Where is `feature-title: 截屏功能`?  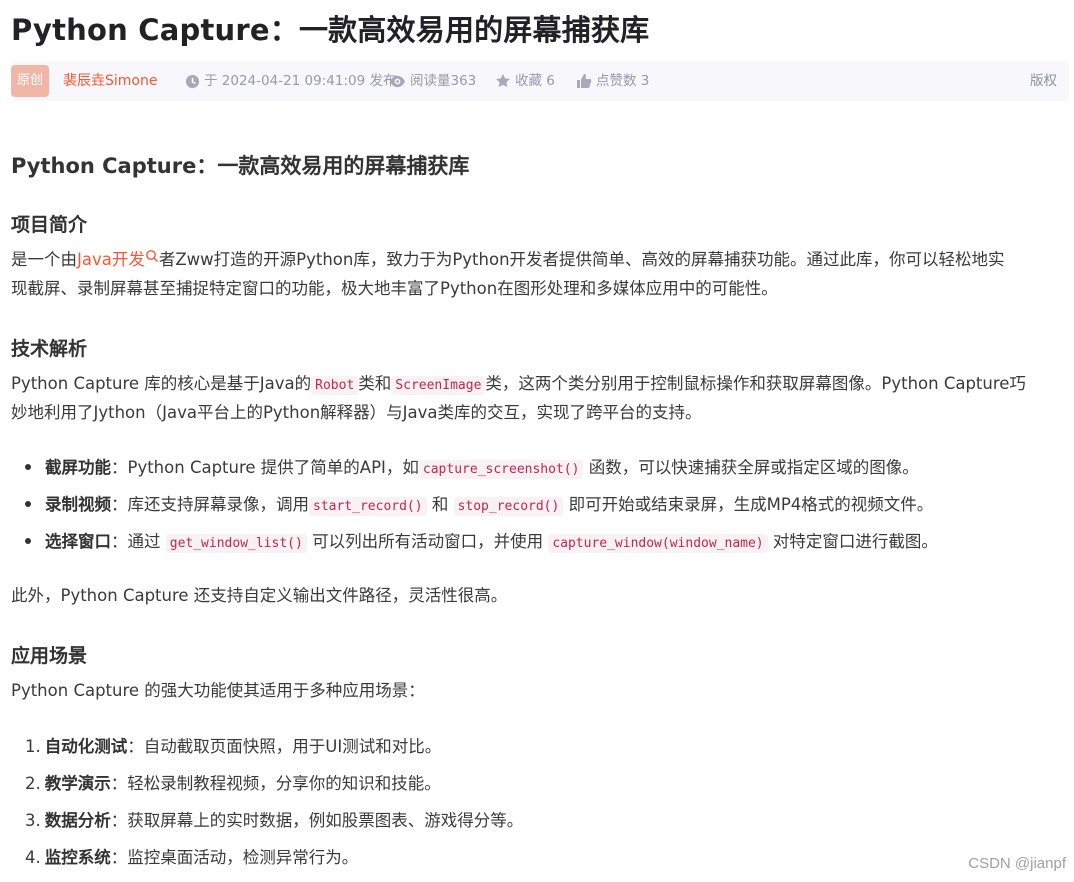
feature-title: 截屏功能 is located at coordinates (78, 467).